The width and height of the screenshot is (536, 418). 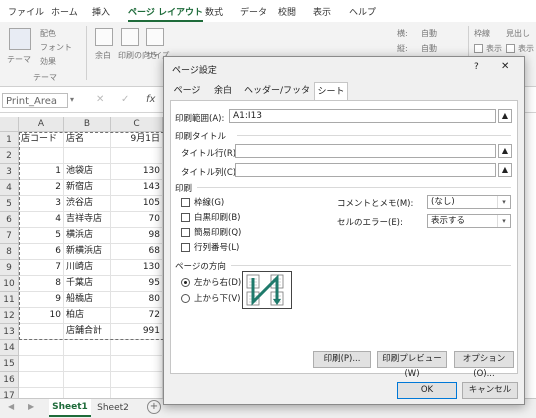 I want to click on row-col-headings-checkbox, so click(x=185, y=247).